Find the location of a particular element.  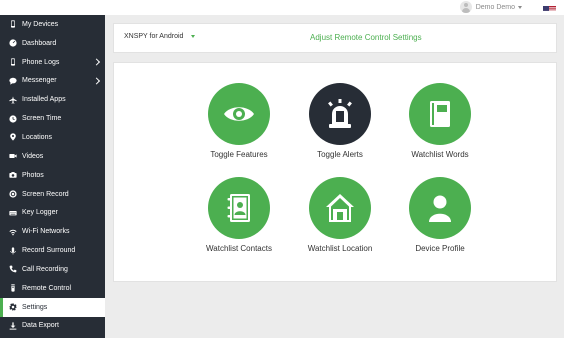

dashboard-icon is located at coordinates (13, 43).